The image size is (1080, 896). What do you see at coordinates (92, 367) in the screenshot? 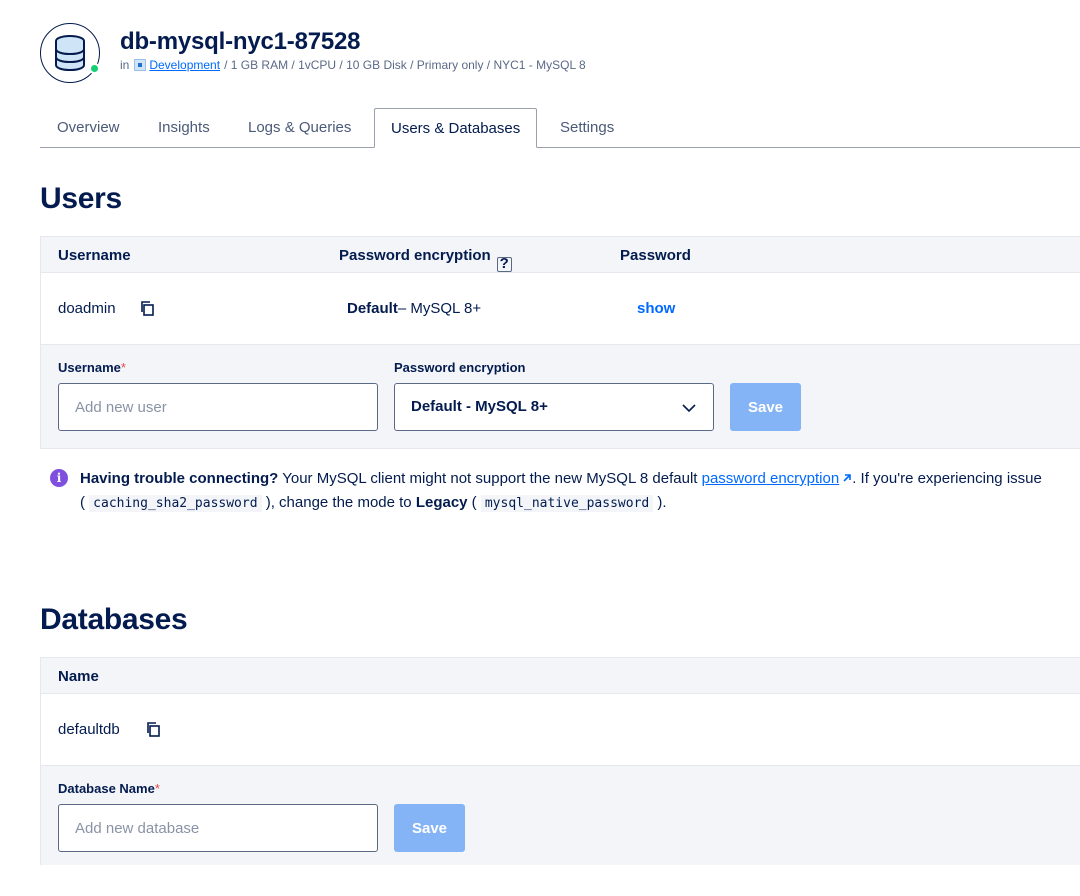
I see `username-field-label: Username*` at bounding box center [92, 367].